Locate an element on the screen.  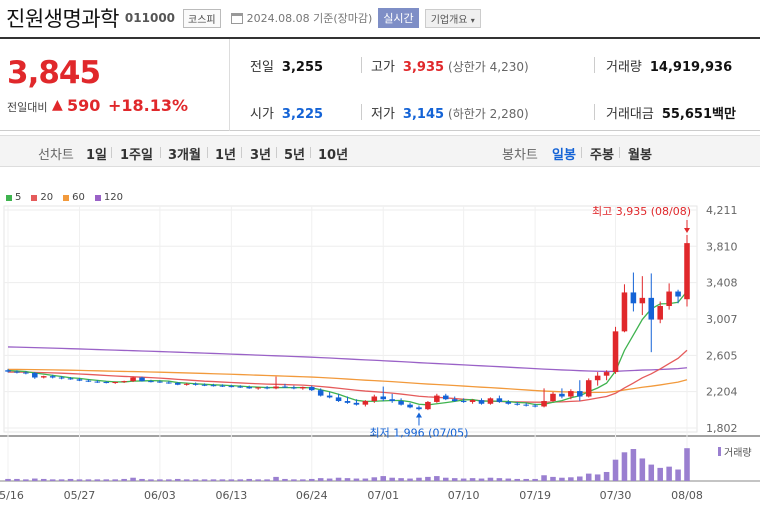
y-tick-label: 4,211 is located at coordinates (722, 210).